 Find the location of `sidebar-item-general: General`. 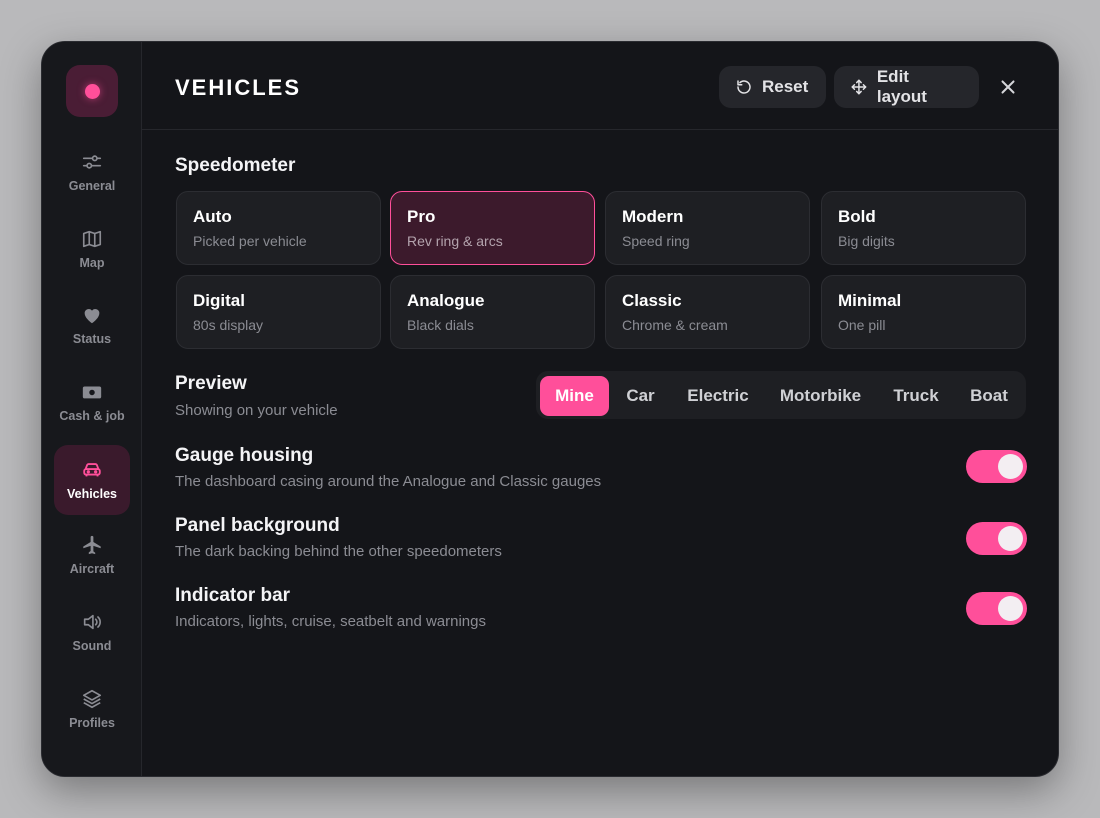

sidebar-item-general: General is located at coordinates (92, 172).